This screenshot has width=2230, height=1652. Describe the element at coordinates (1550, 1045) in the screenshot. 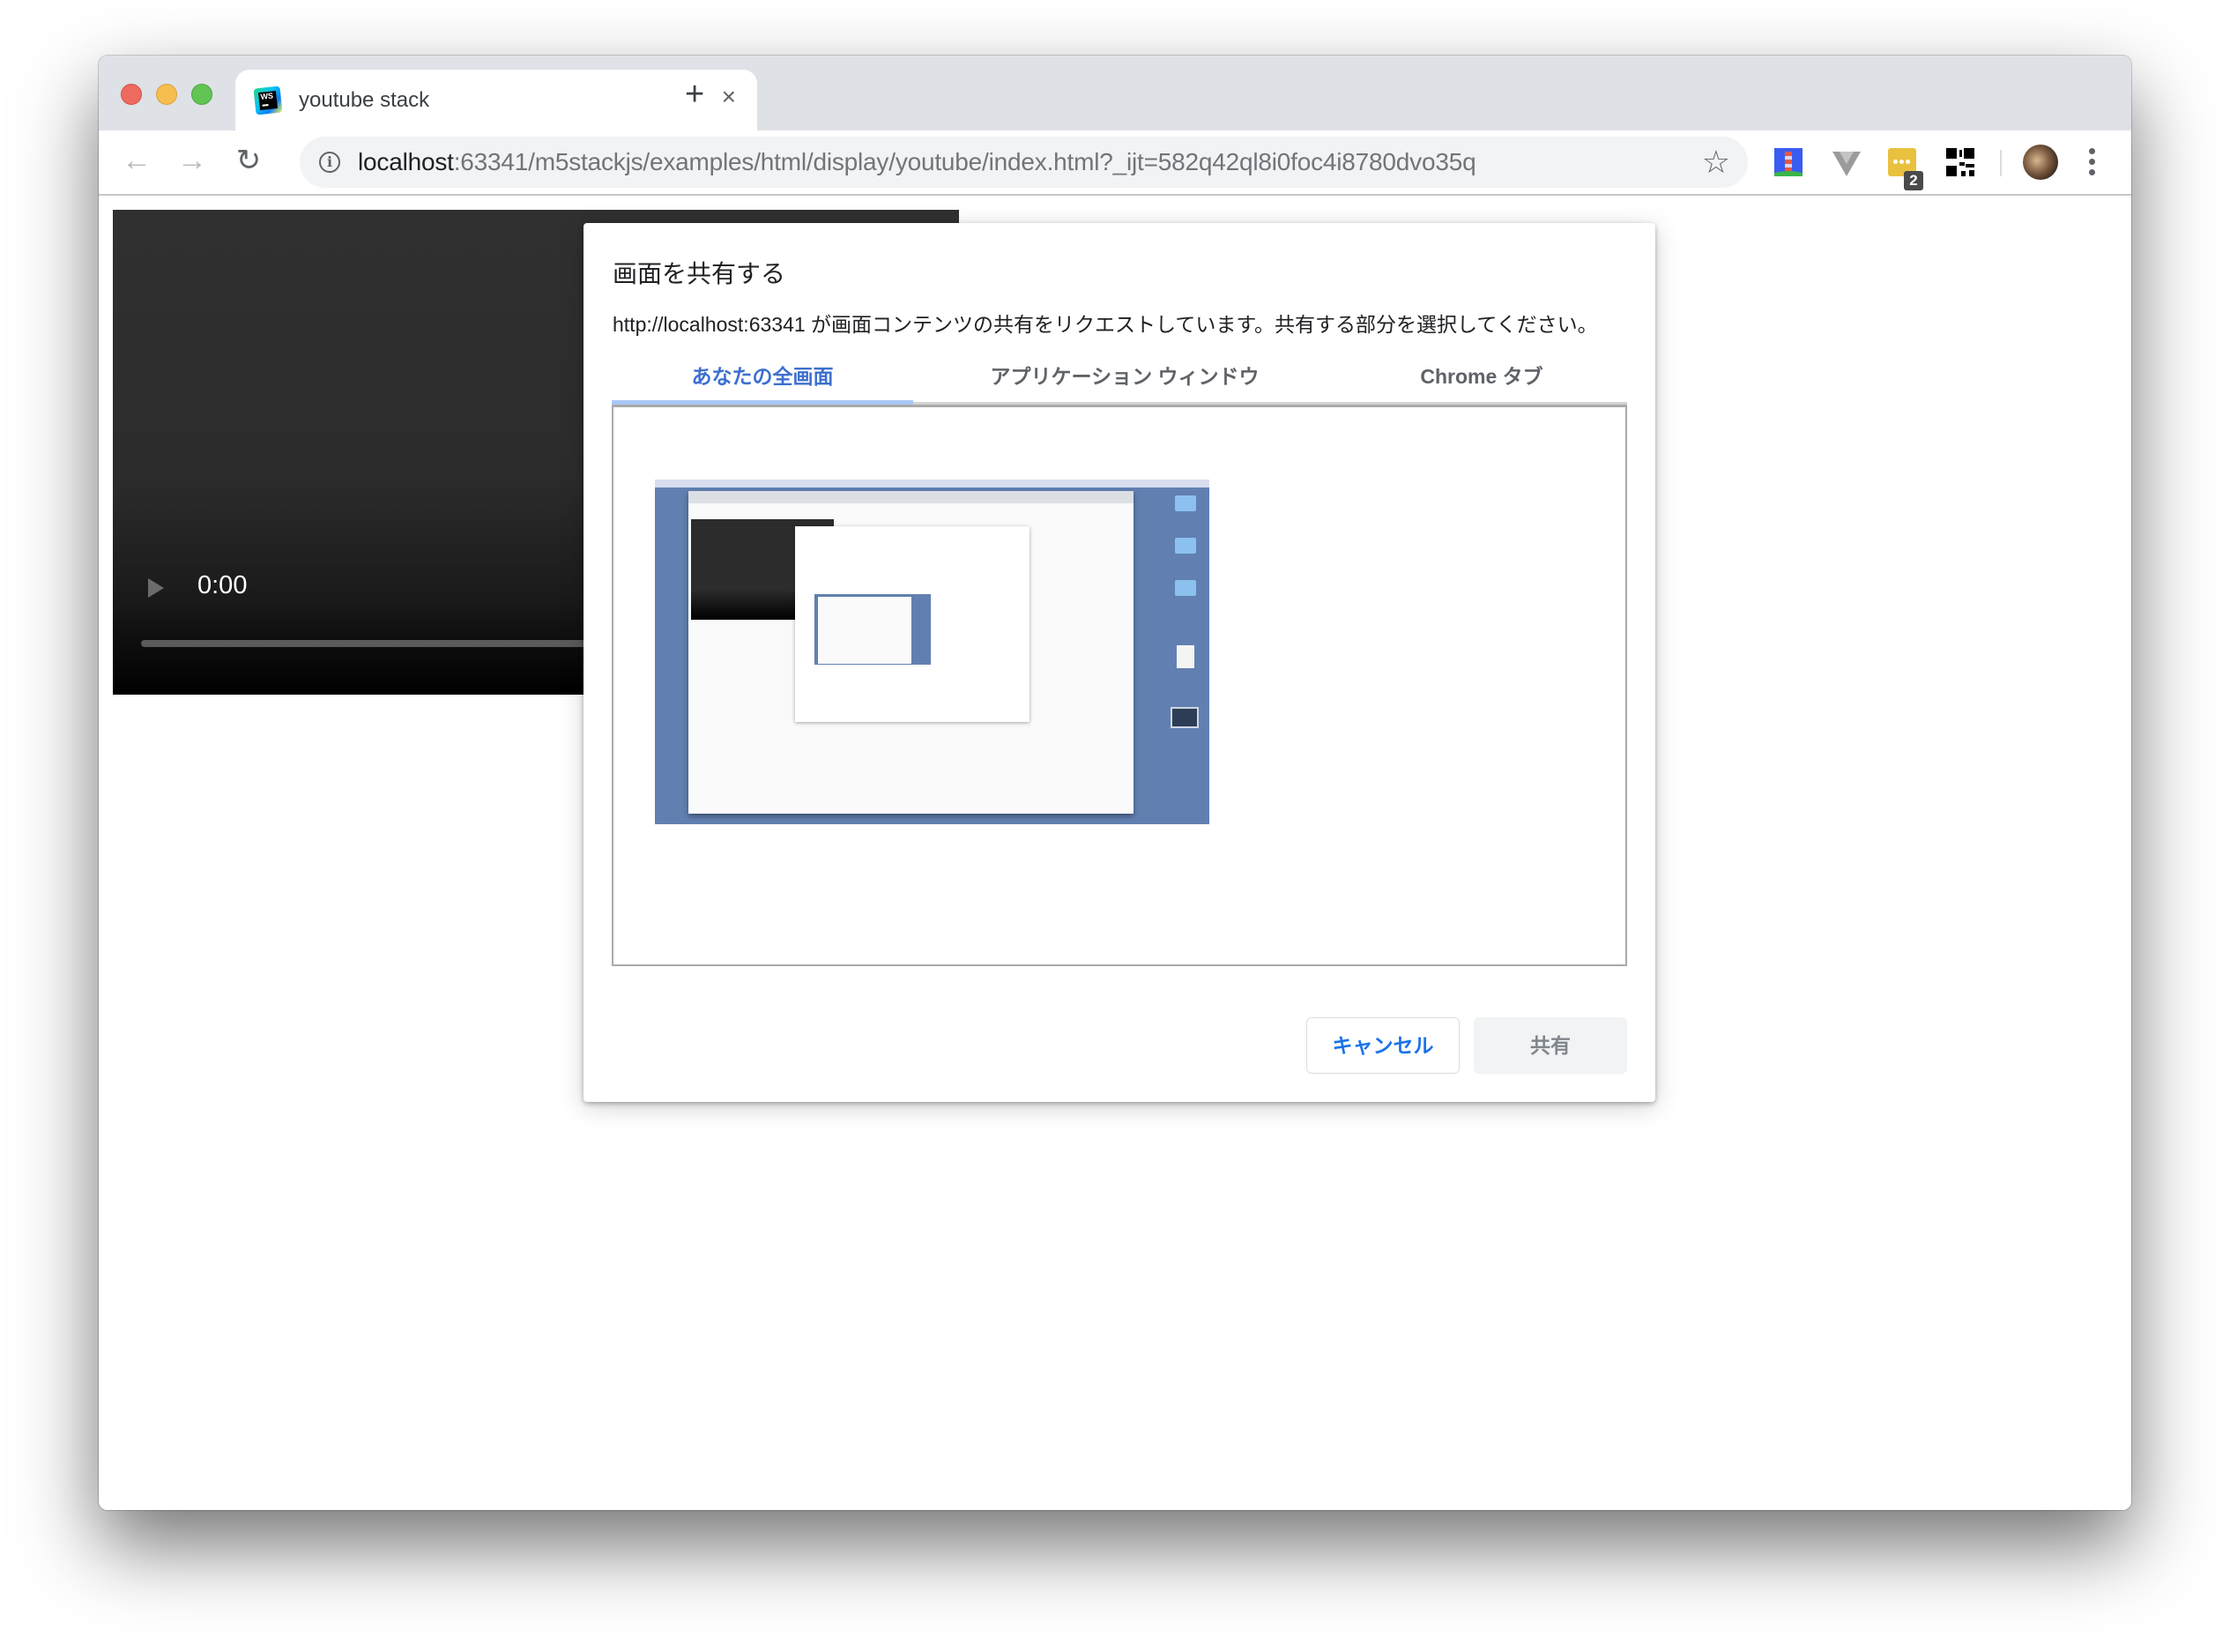

I see `share-button: 共有` at that location.